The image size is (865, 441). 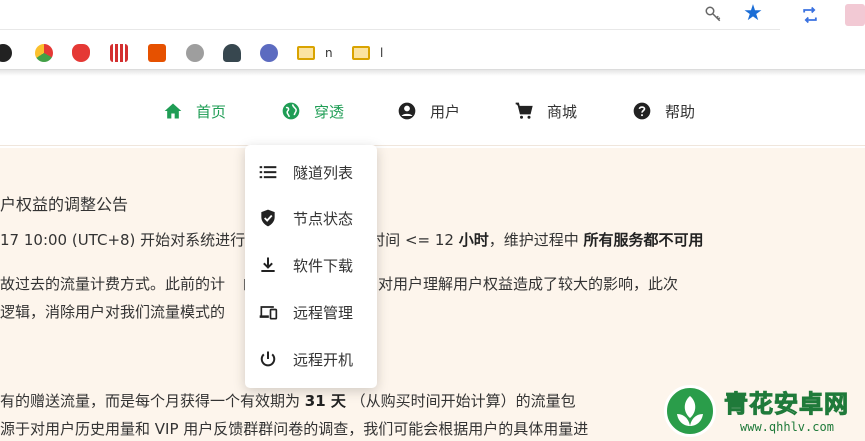 What do you see at coordinates (390, 15) in the screenshot?
I see `address-bar` at bounding box center [390, 15].